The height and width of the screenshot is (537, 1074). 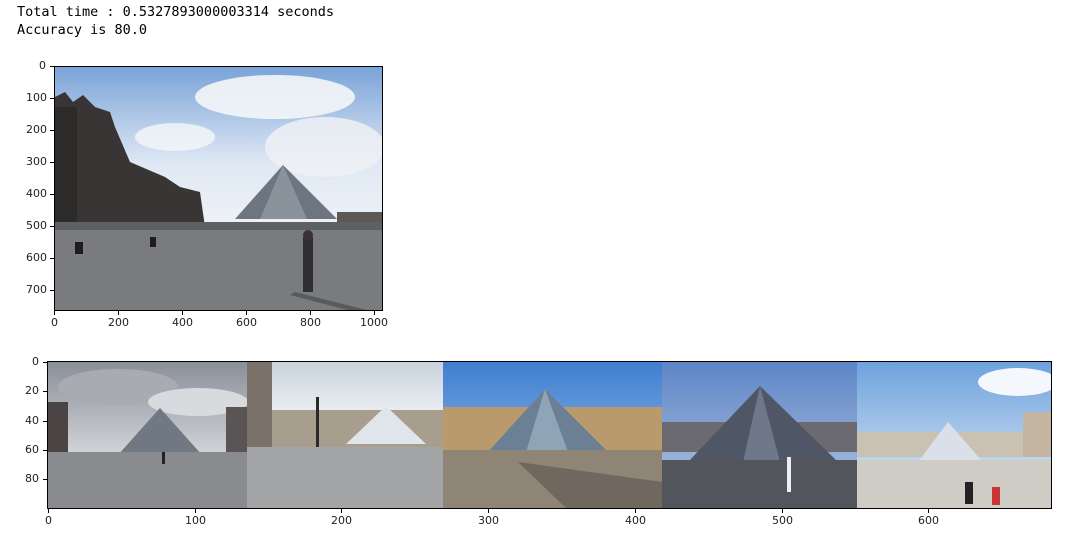 I want to click on query-ytick-label: 600, so click(x=36, y=257).